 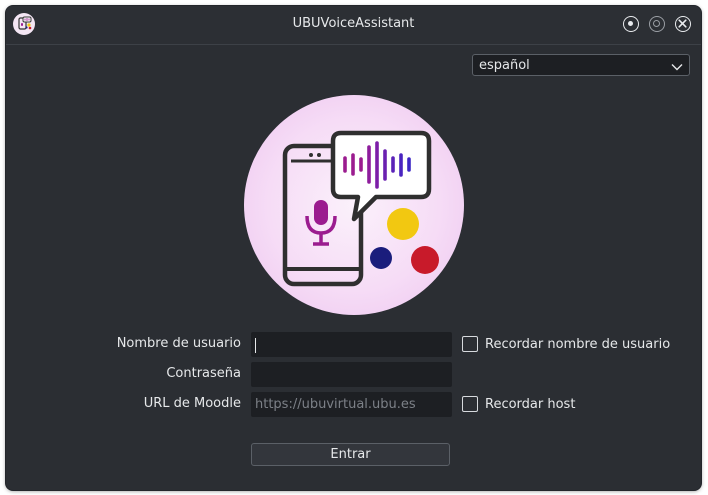 I want to click on password-label: Contraseña, so click(x=203, y=373).